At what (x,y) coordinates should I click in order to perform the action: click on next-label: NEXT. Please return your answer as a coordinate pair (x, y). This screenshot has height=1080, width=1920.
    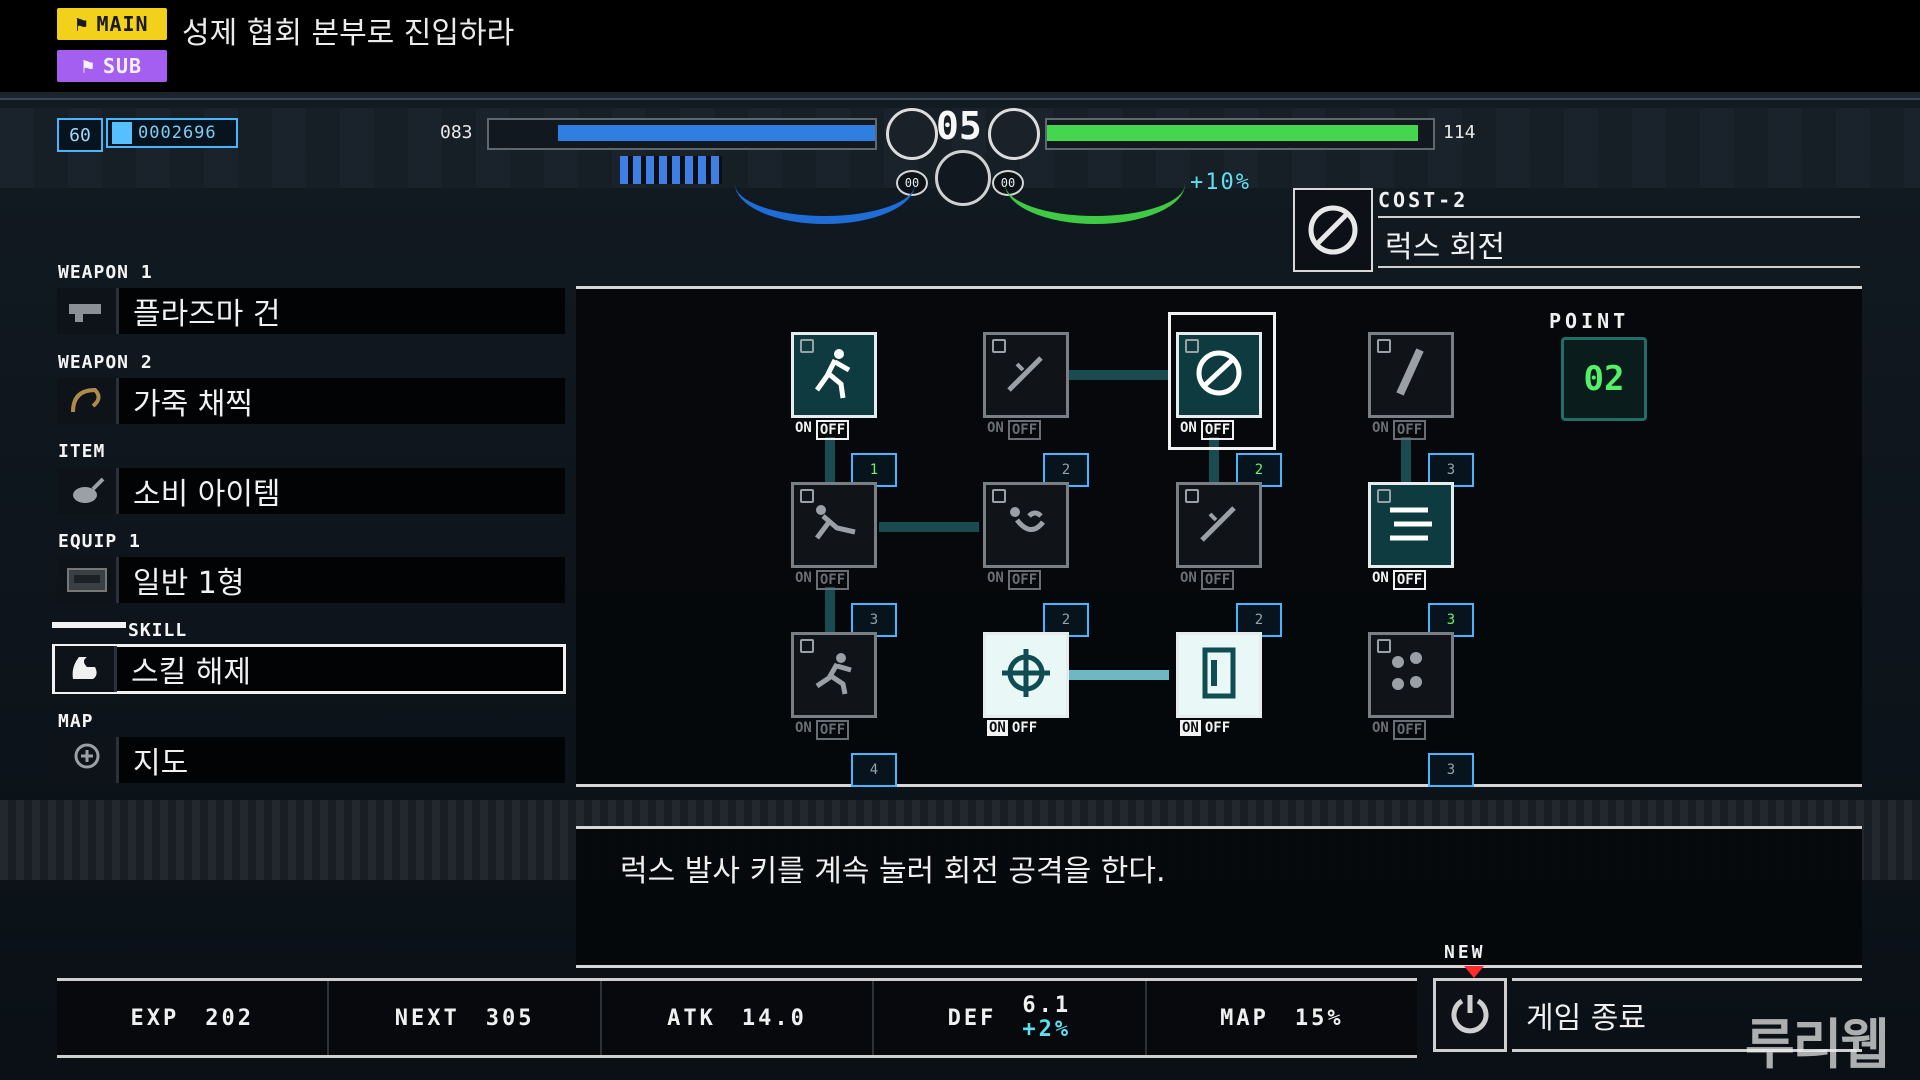
    Looking at the image, I should click on (427, 1018).